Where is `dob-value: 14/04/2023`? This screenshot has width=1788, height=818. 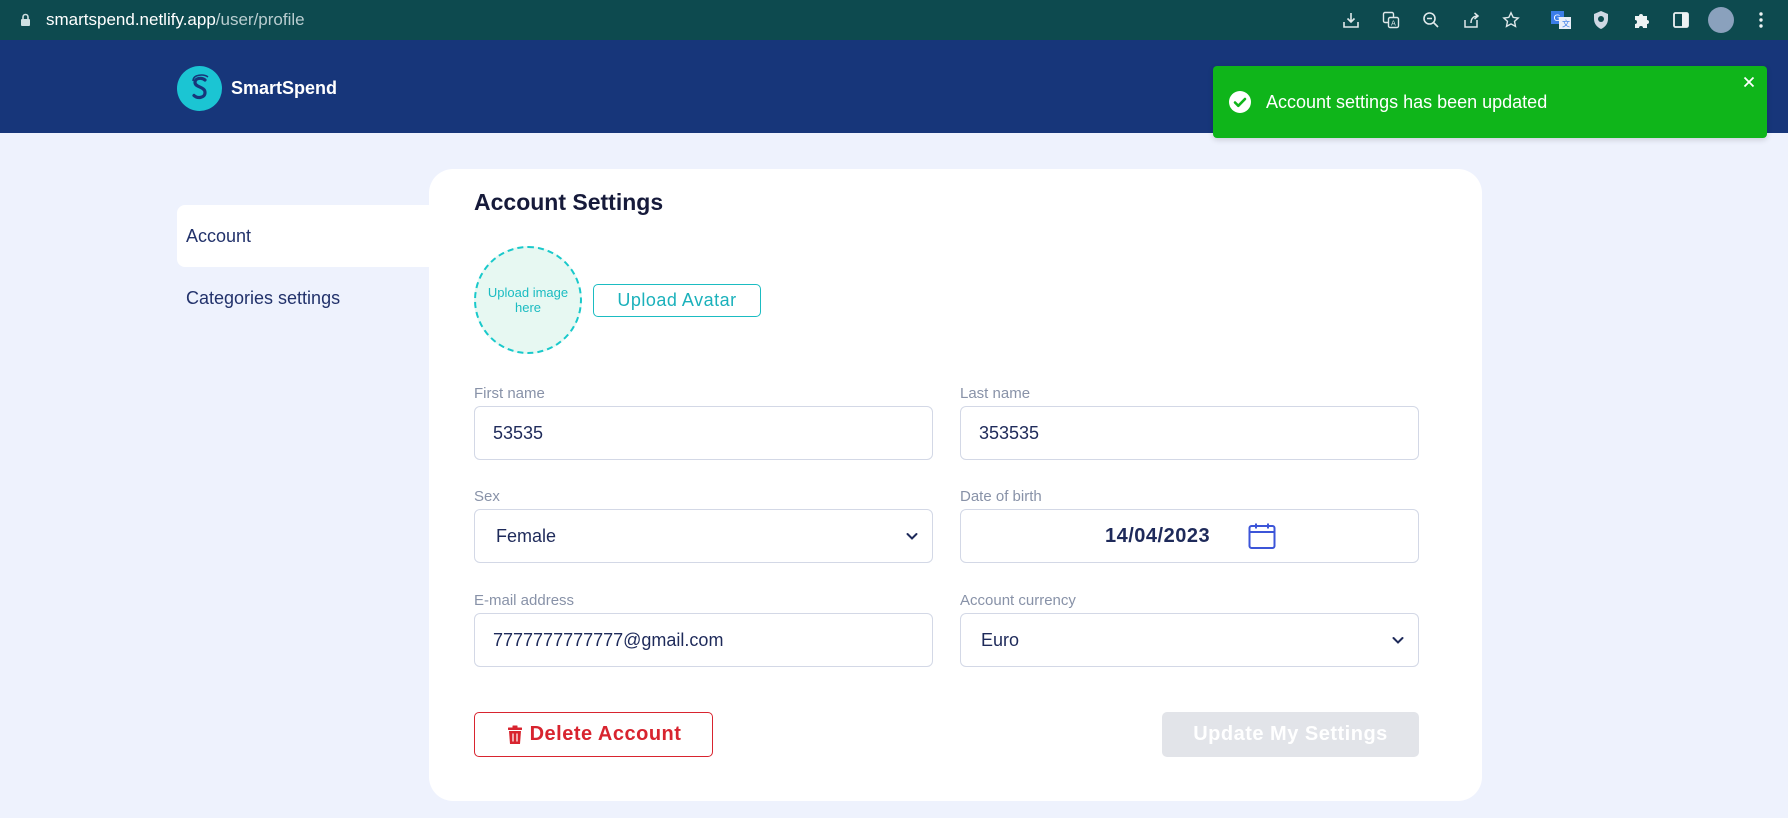
dob-value: 14/04/2023 is located at coordinates (1158, 536).